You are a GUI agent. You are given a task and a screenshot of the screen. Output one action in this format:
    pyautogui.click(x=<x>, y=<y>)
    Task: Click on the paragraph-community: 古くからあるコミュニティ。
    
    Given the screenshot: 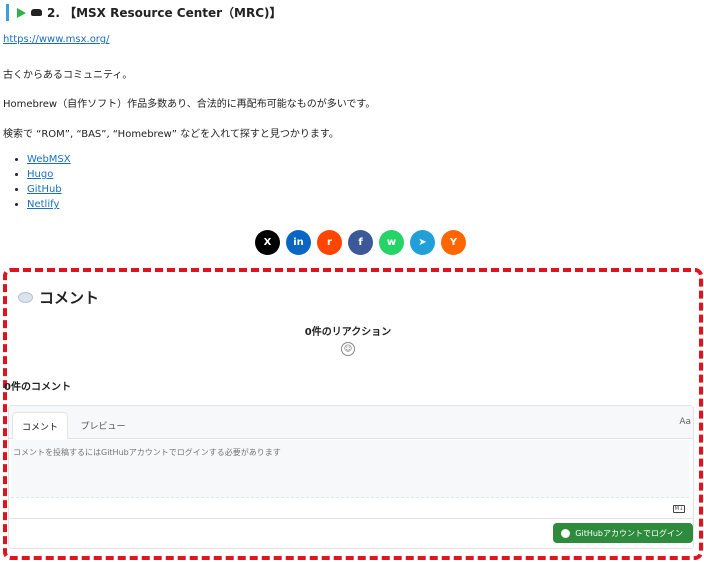 What is the action you would take?
    pyautogui.click(x=68, y=75)
    